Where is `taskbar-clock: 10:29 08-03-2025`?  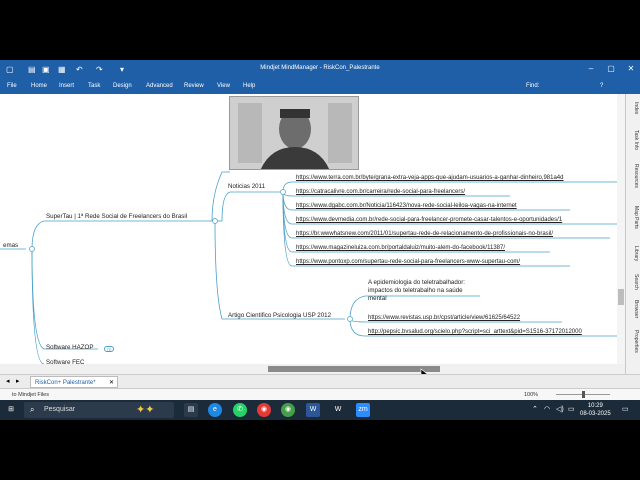 taskbar-clock: 10:29 08-03-2025 is located at coordinates (595, 410).